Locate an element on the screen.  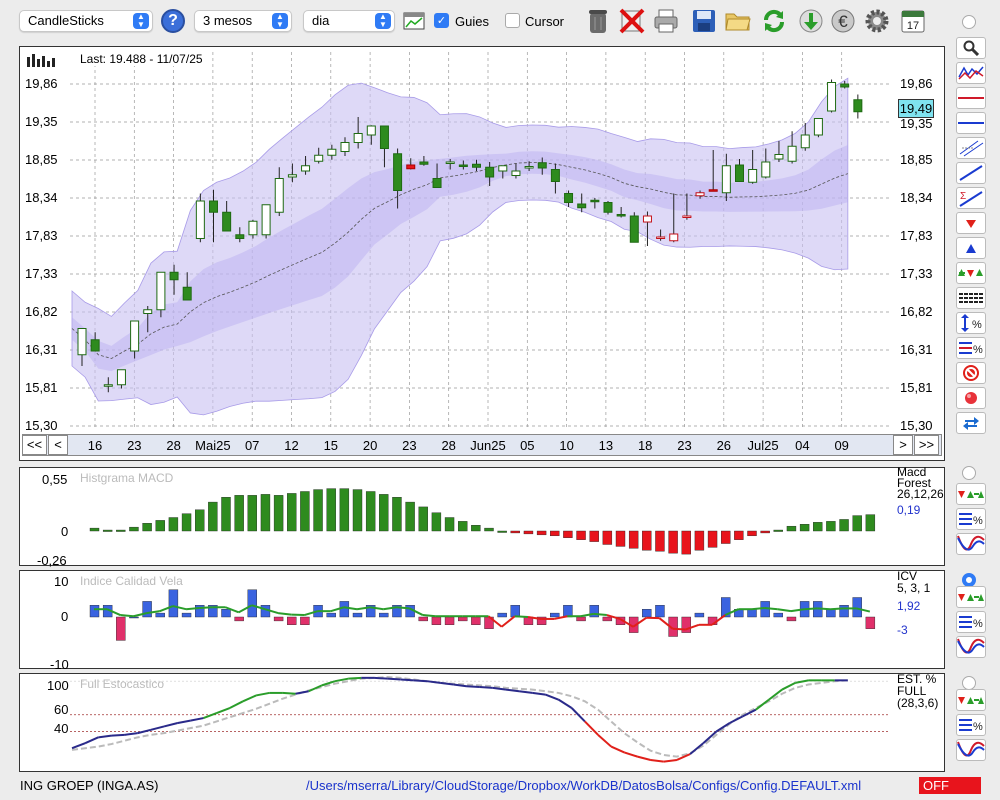
swap-icon is located at coordinates (971, 423).